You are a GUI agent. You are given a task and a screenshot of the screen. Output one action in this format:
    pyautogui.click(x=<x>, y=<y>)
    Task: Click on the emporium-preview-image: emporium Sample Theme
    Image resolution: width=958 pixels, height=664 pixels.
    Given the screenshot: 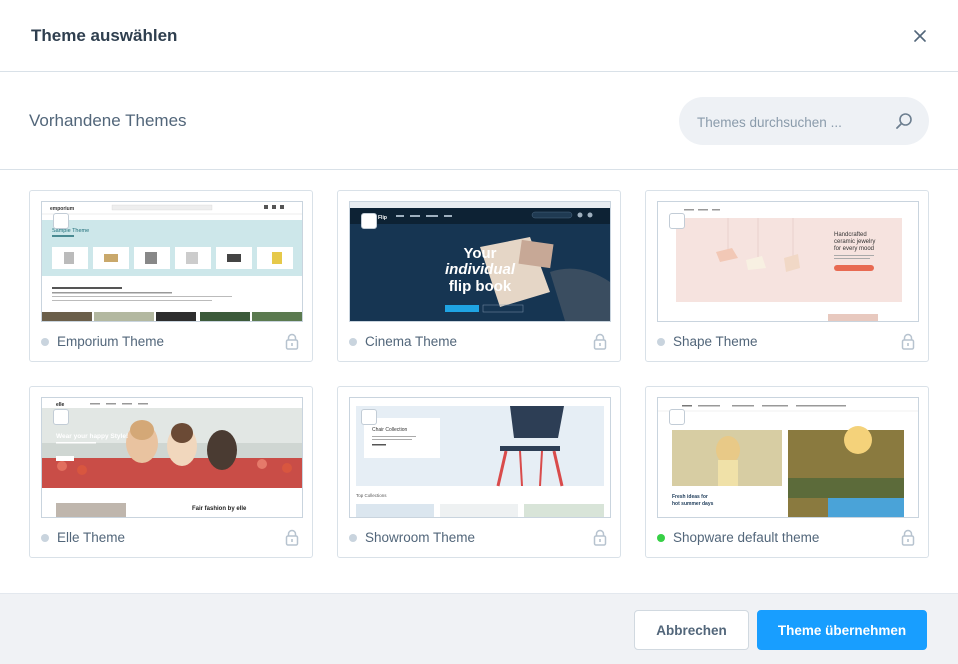 What is the action you would take?
    pyautogui.click(x=172, y=261)
    